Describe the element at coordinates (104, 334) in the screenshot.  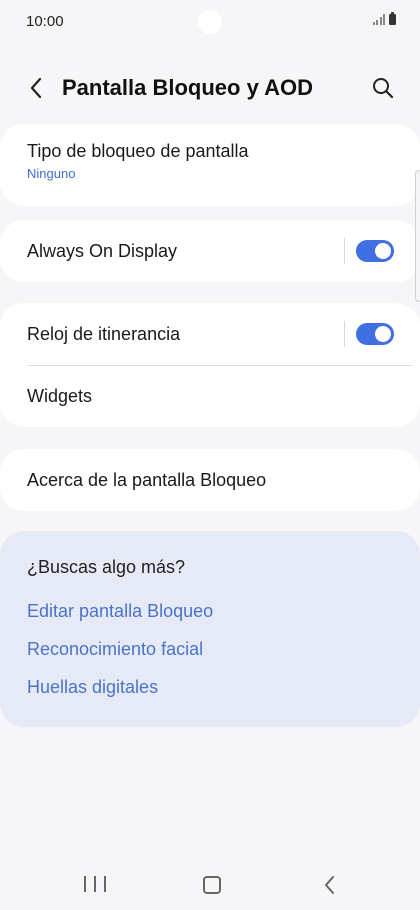
I see `roaming-clock-label: Reloj de itinerancia` at that location.